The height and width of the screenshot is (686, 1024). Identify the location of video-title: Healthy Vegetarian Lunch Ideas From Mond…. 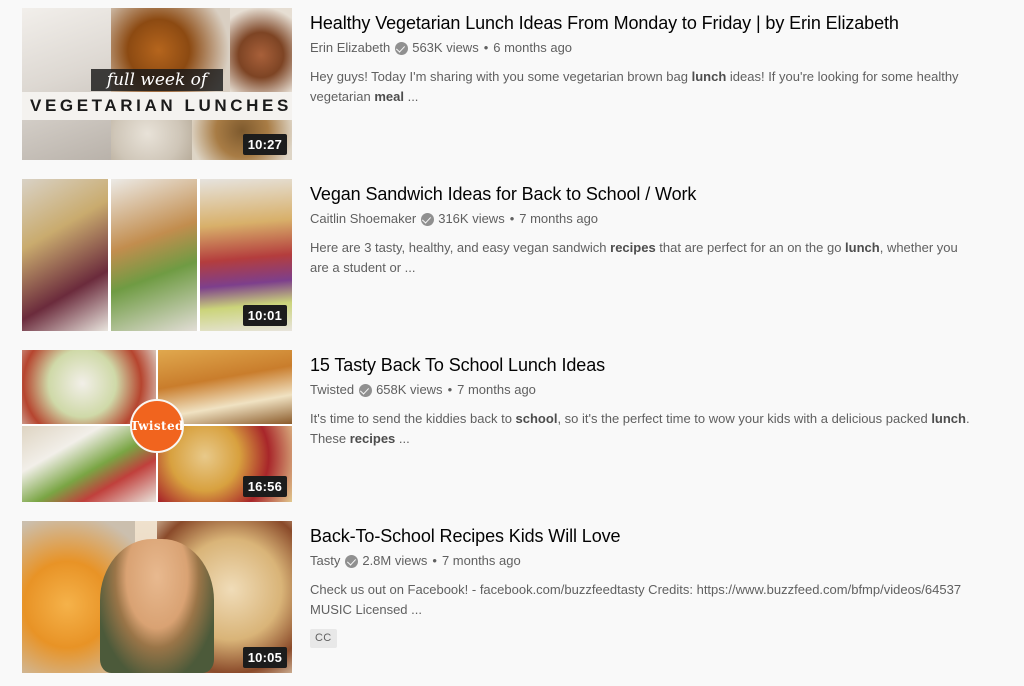
(640, 23).